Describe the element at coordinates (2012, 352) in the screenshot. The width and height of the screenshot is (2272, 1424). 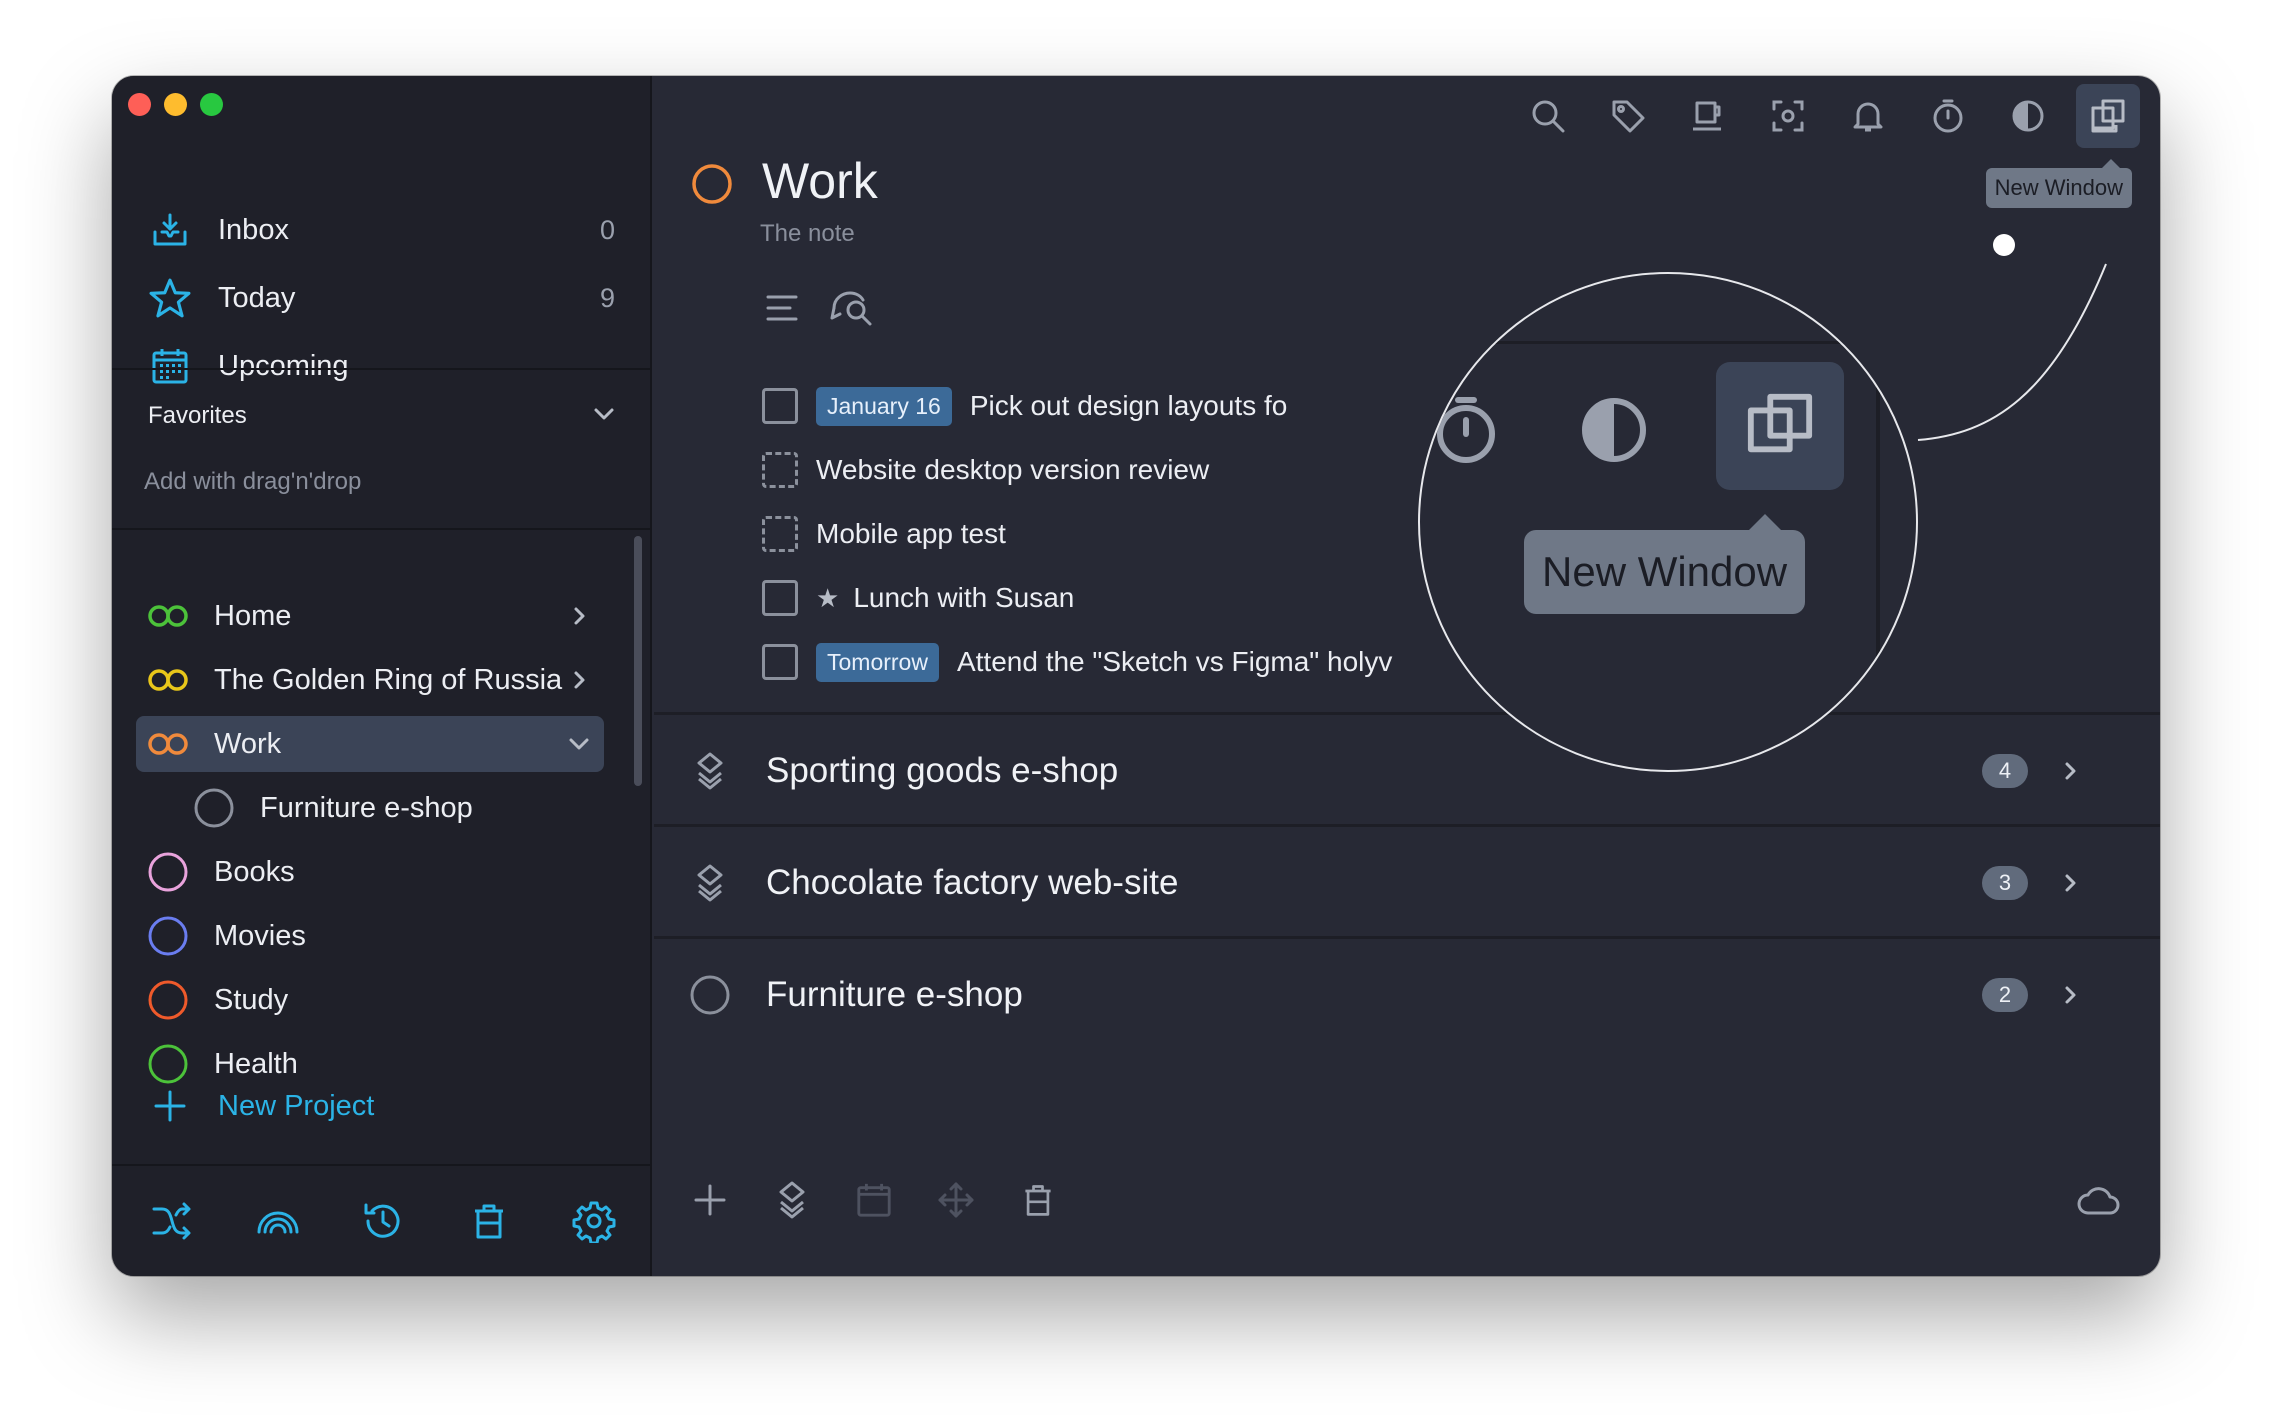
I see `callout-line` at that location.